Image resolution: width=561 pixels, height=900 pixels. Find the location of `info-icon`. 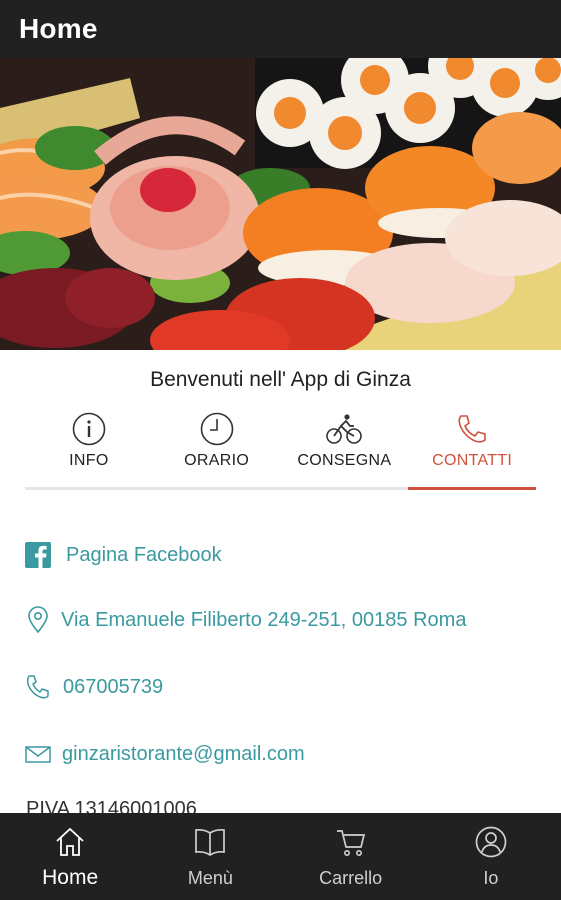

info-icon is located at coordinates (89, 429).